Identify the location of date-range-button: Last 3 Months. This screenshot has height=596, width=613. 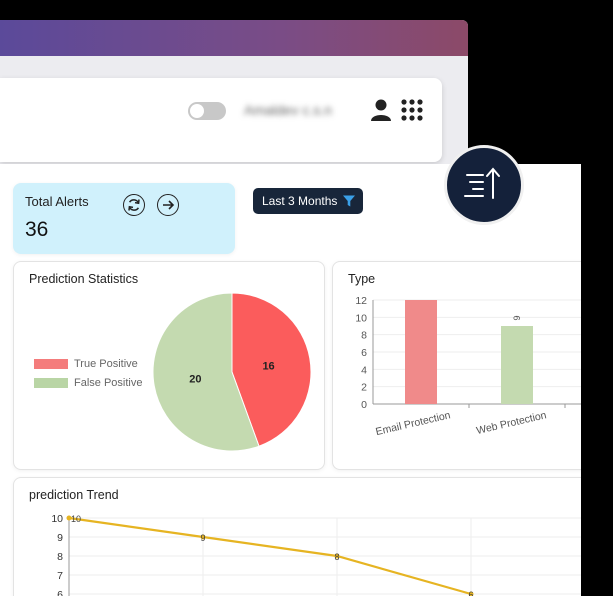
(308, 201).